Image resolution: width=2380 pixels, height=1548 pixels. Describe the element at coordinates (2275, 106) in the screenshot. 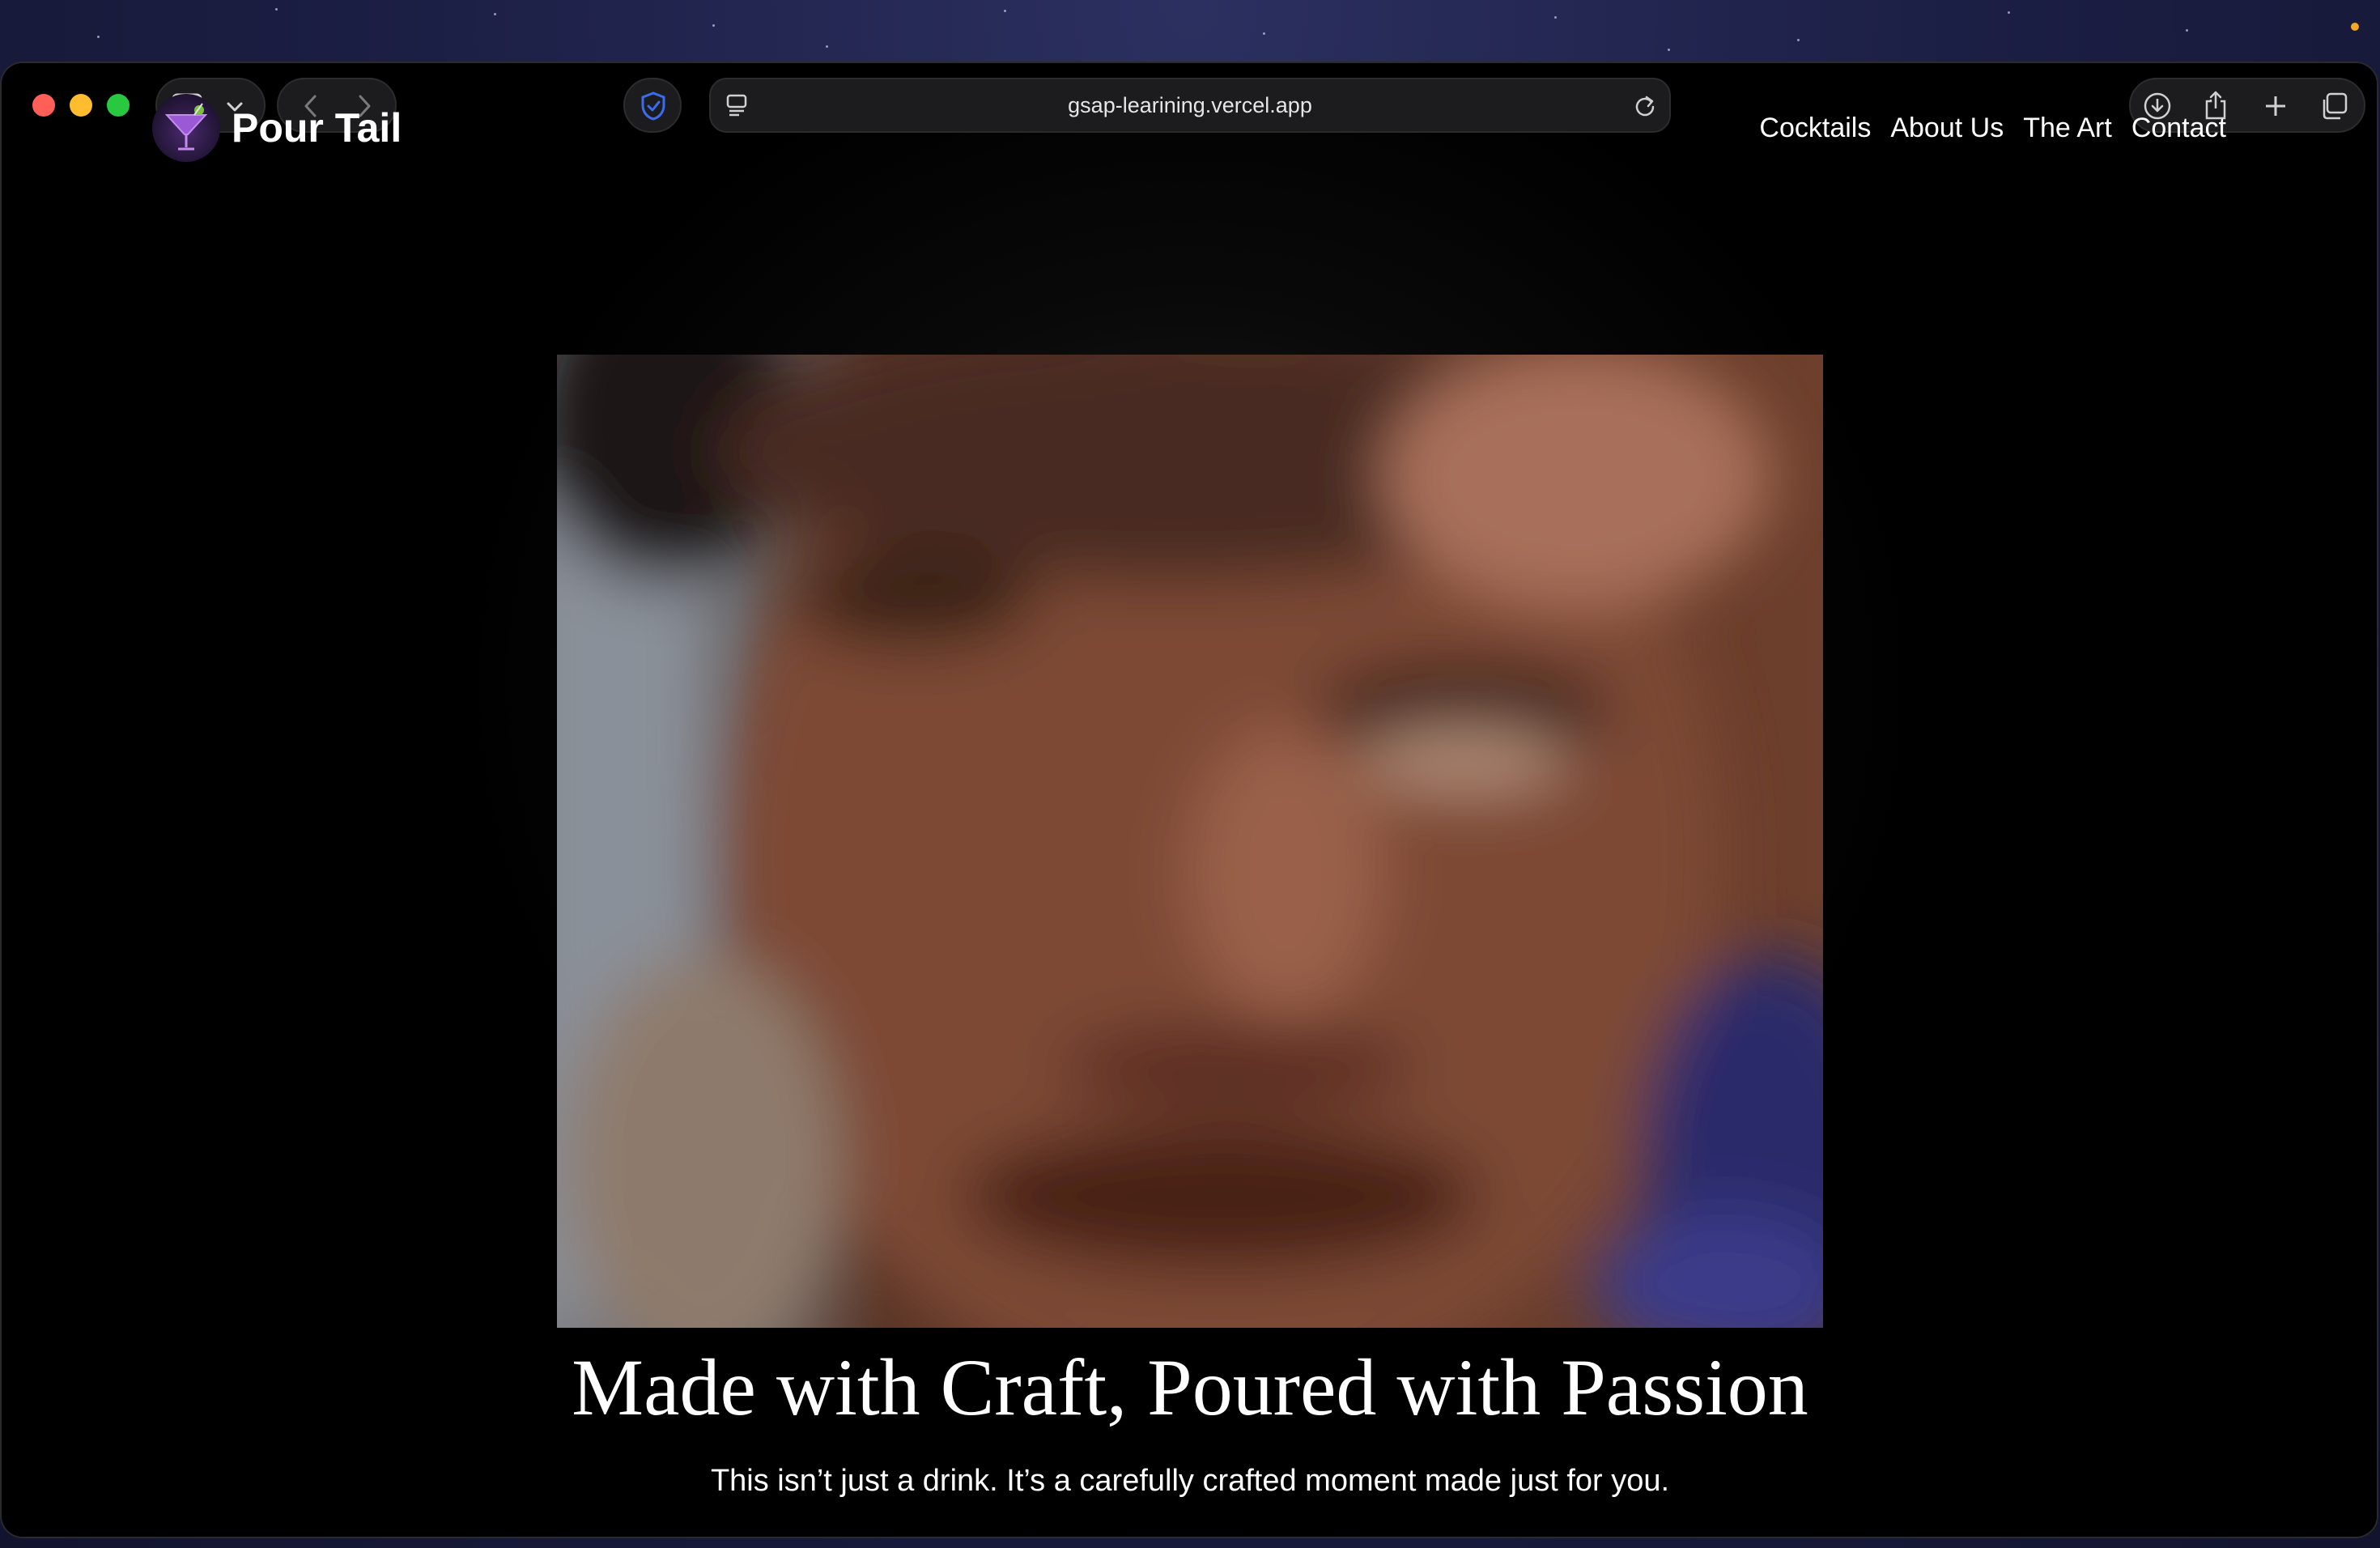

I see `plus-icon` at that location.